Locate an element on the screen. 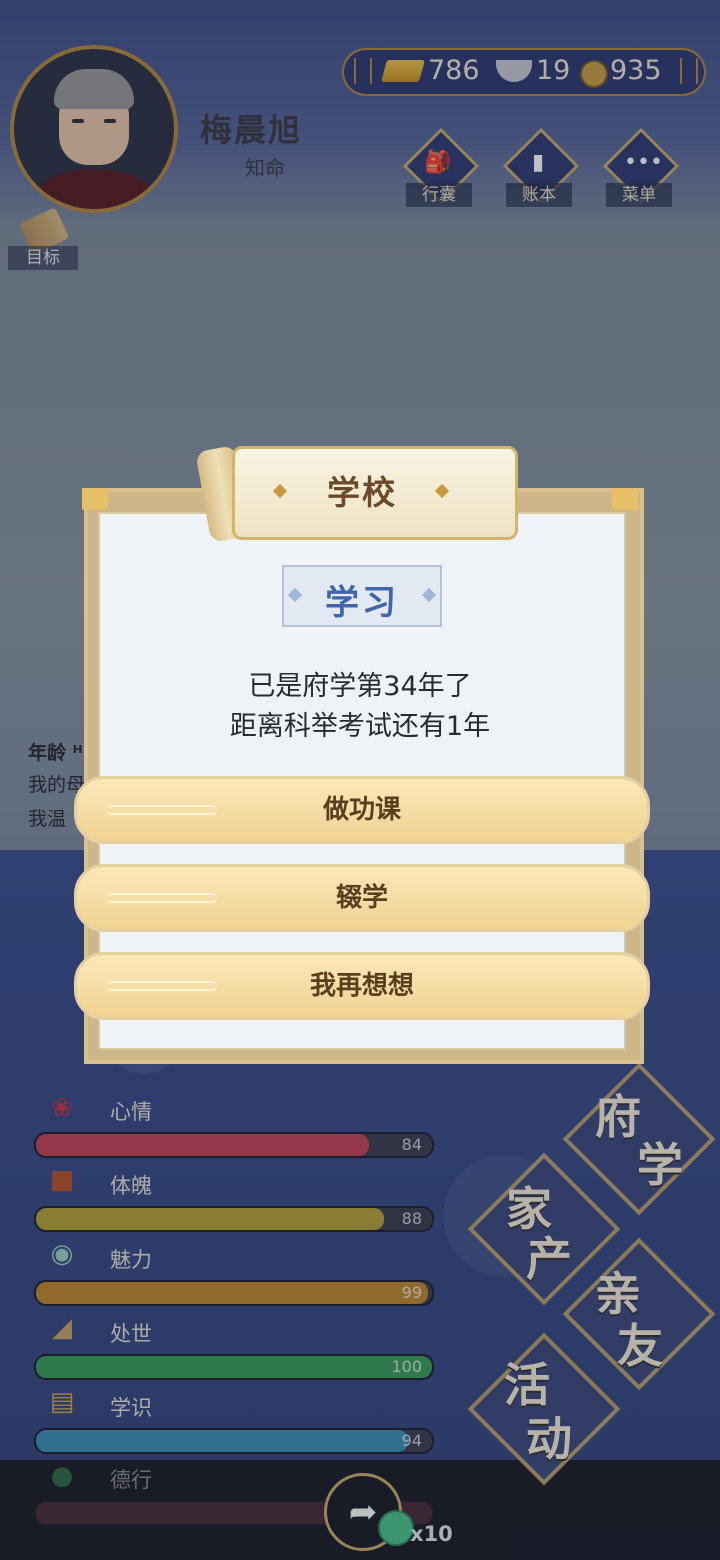 This screenshot has width=720, height=1560. drop-out-label: 辍学 is located at coordinates (361, 898).